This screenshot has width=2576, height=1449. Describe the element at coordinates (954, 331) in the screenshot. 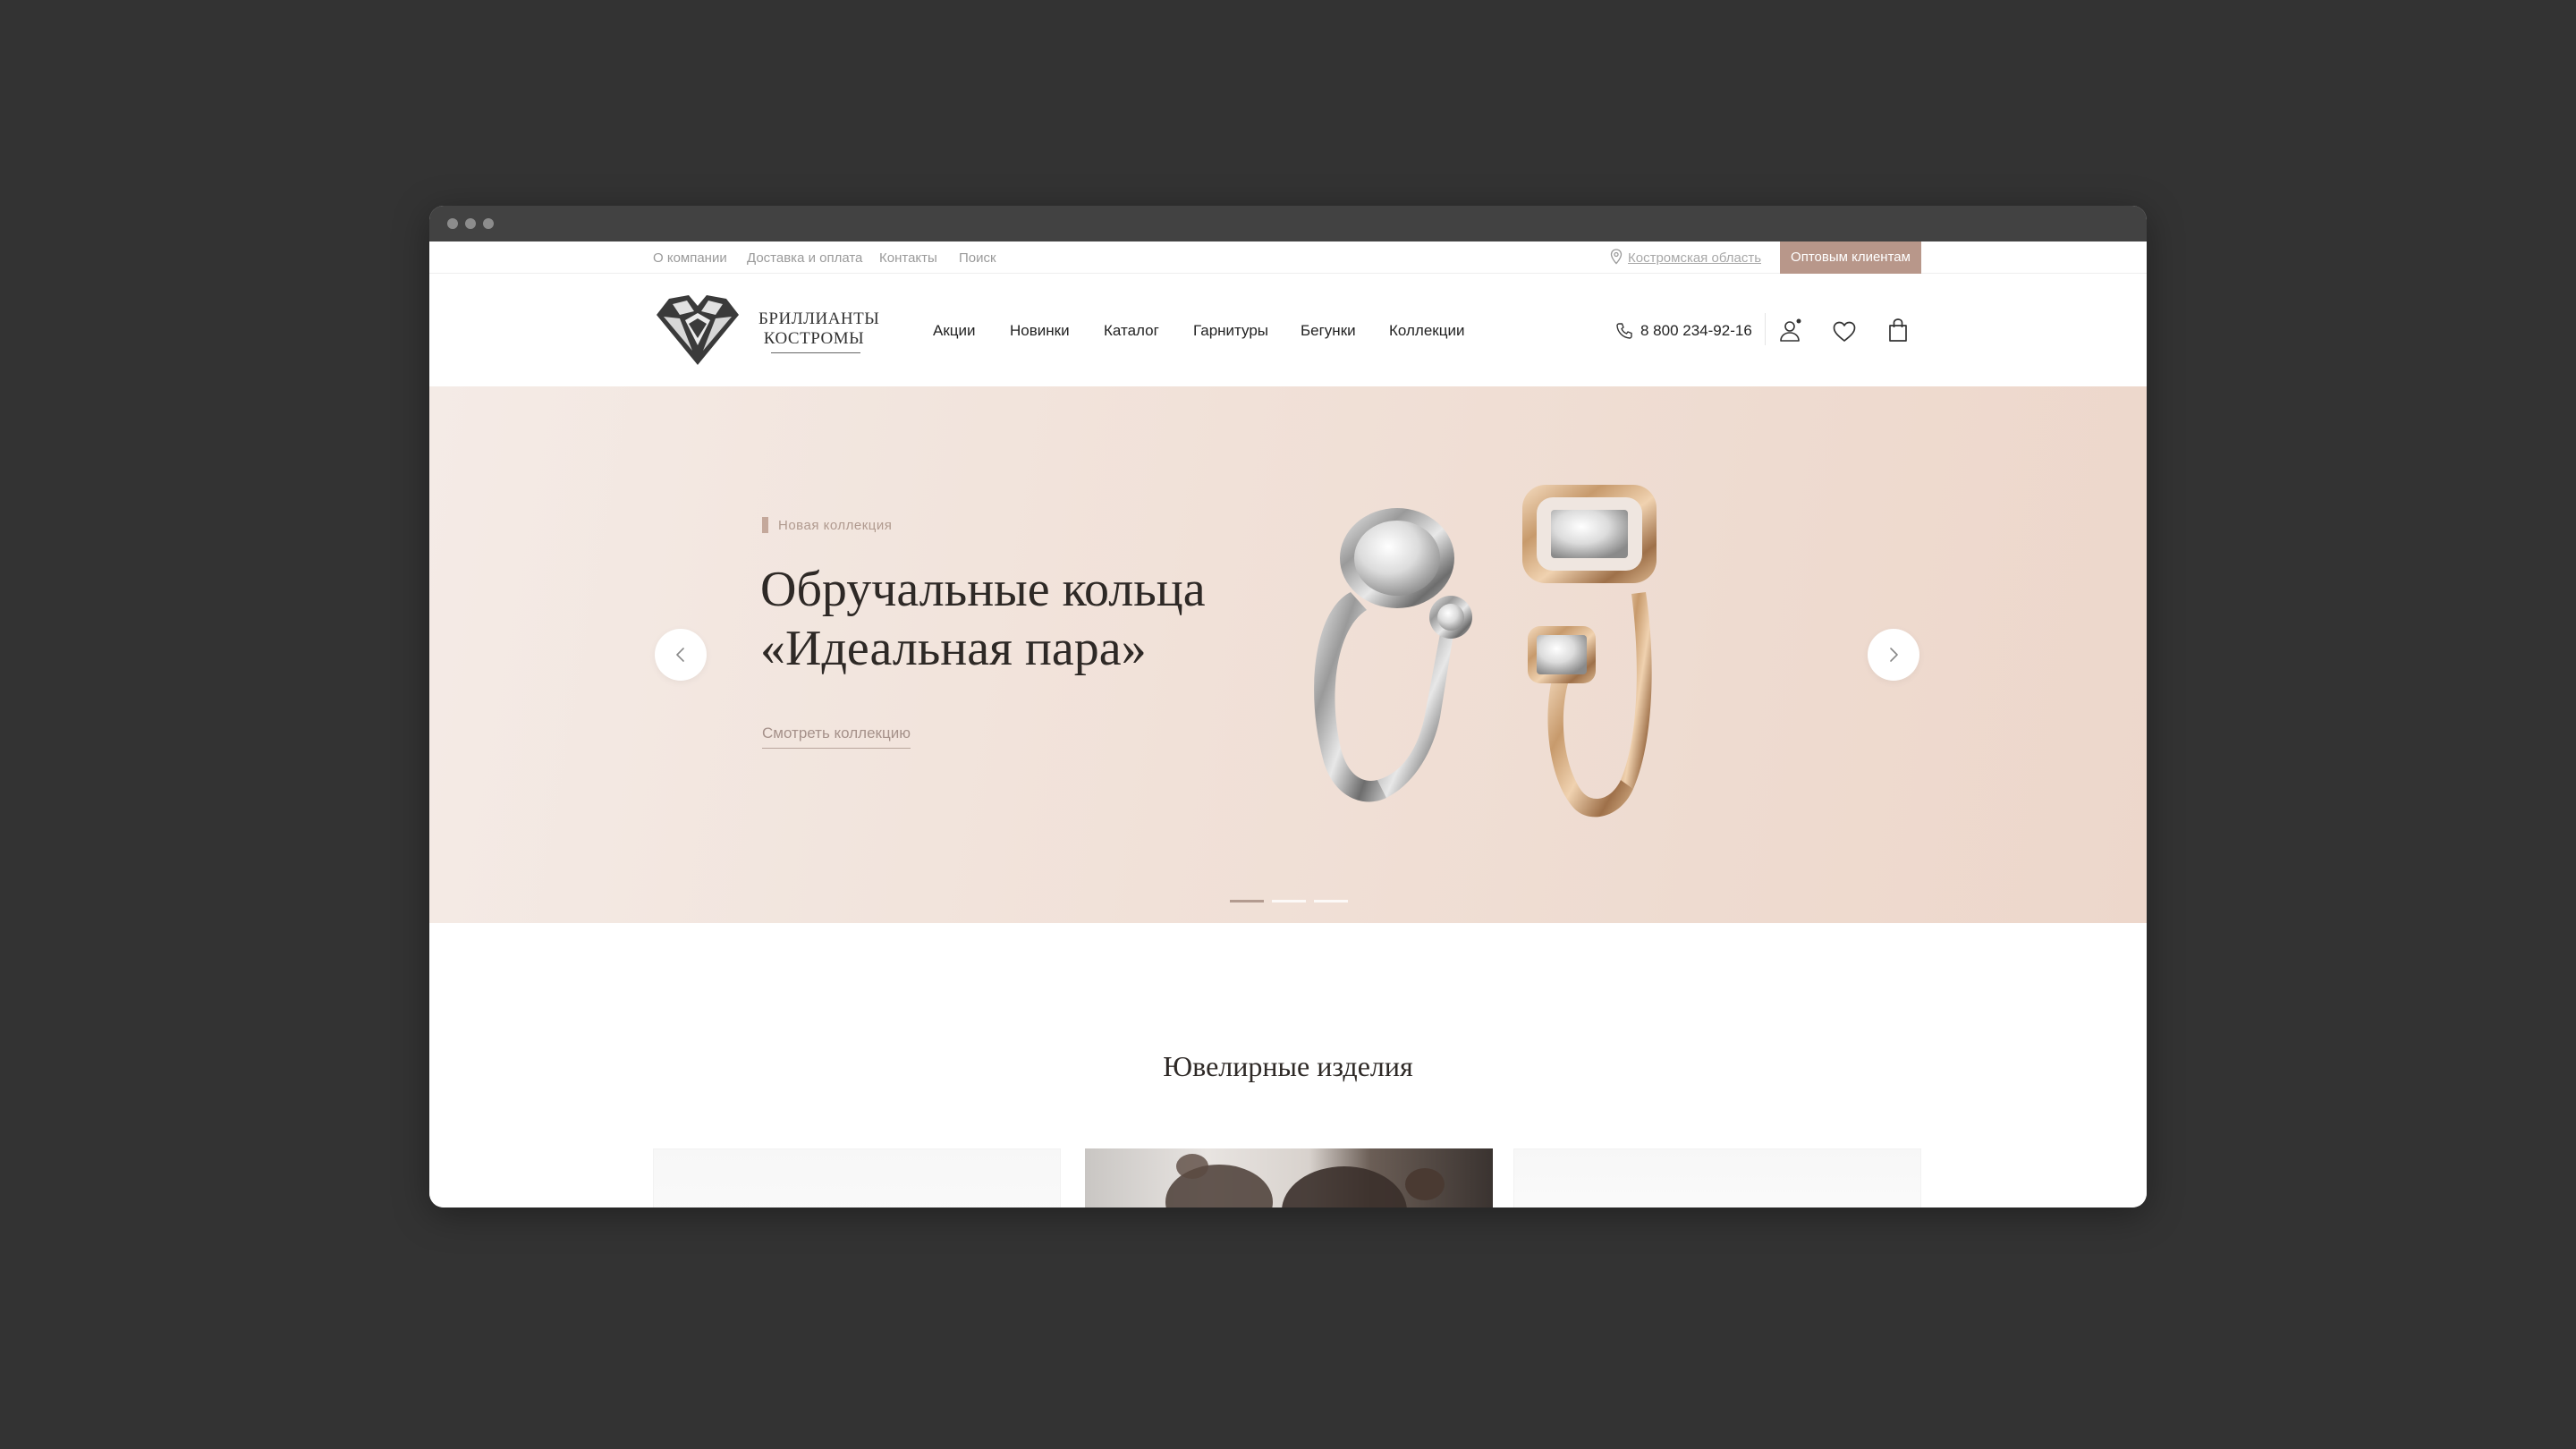

I see `nav-item-sales: Акции` at that location.